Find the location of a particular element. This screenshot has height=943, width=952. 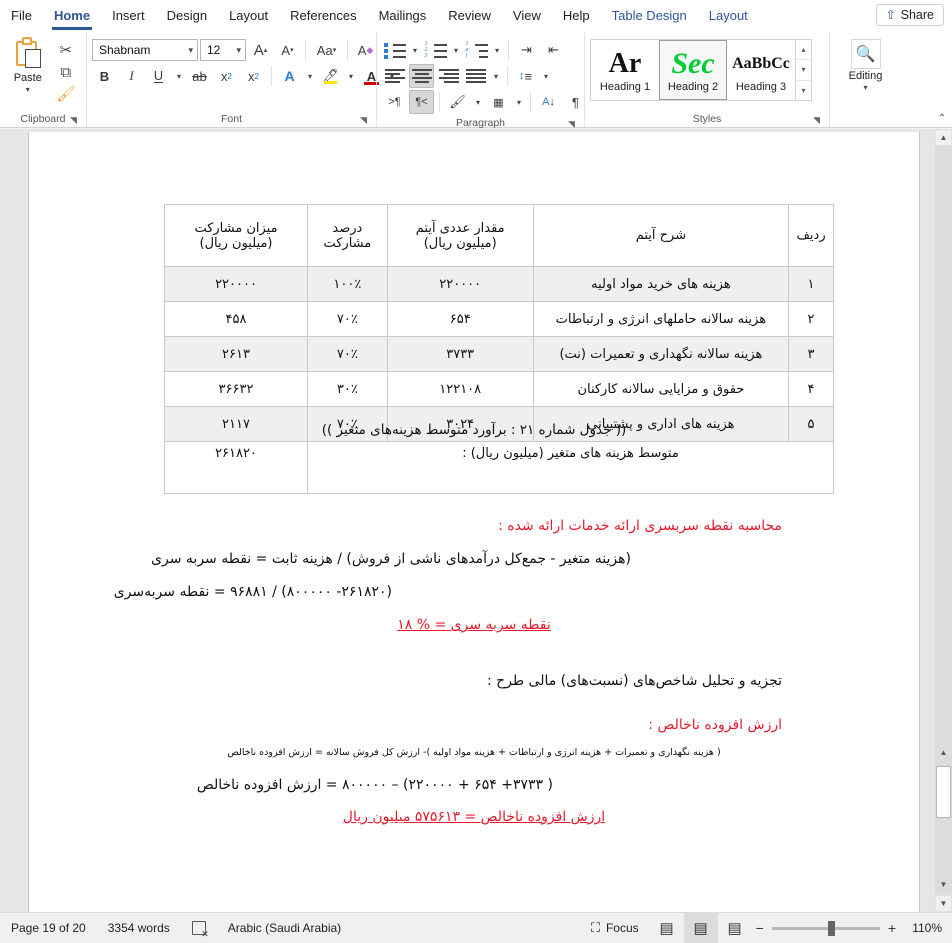

grow-font-icon: A ▴ is located at coordinates (260, 50).